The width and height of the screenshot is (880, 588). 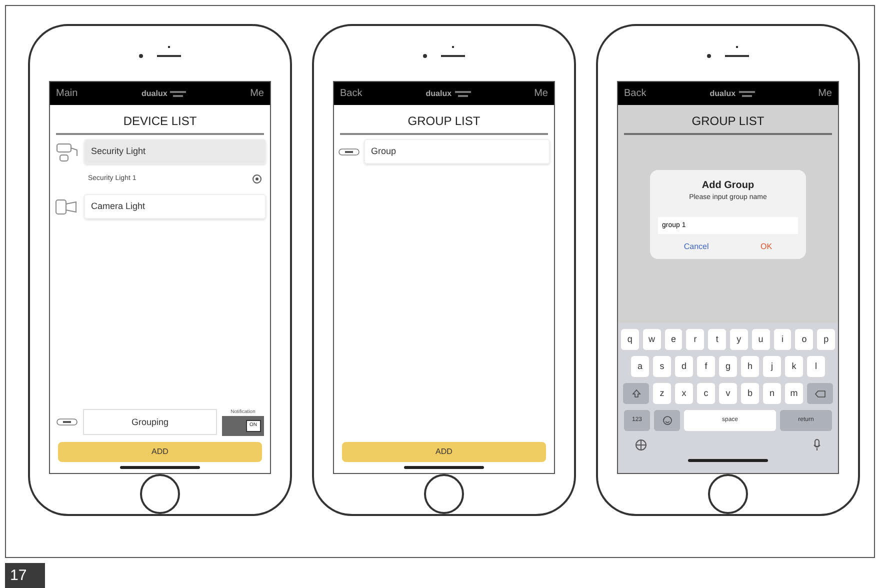 What do you see at coordinates (630, 339) in the screenshot?
I see `keyboard-key: q` at bounding box center [630, 339].